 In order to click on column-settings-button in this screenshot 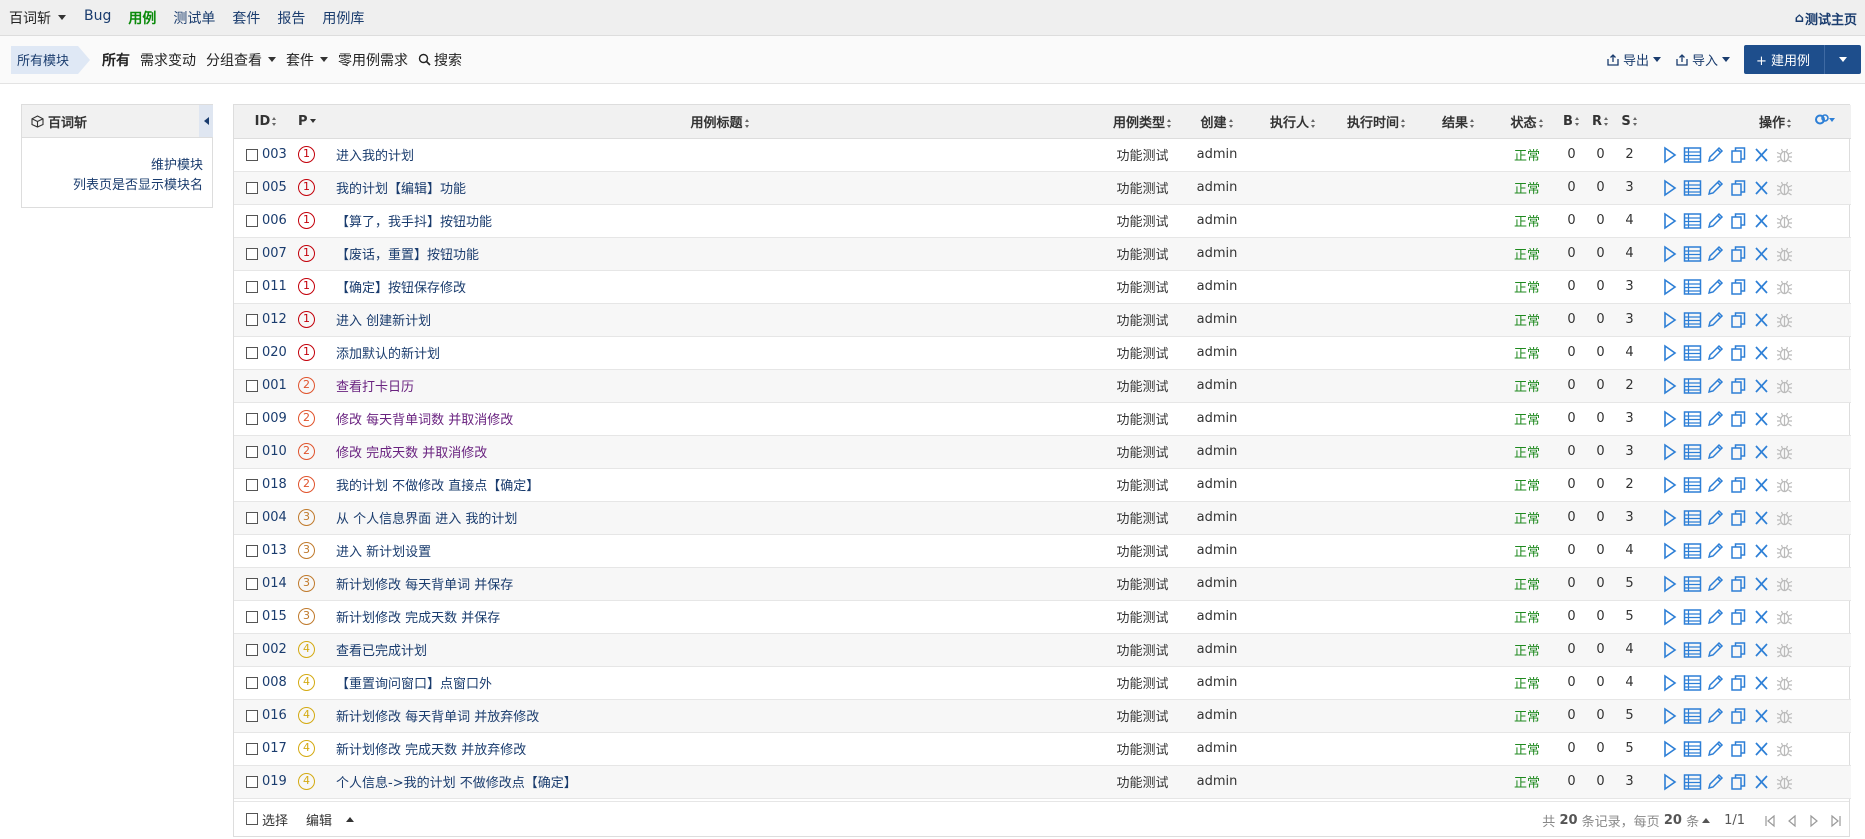, I will do `click(1824, 122)`.